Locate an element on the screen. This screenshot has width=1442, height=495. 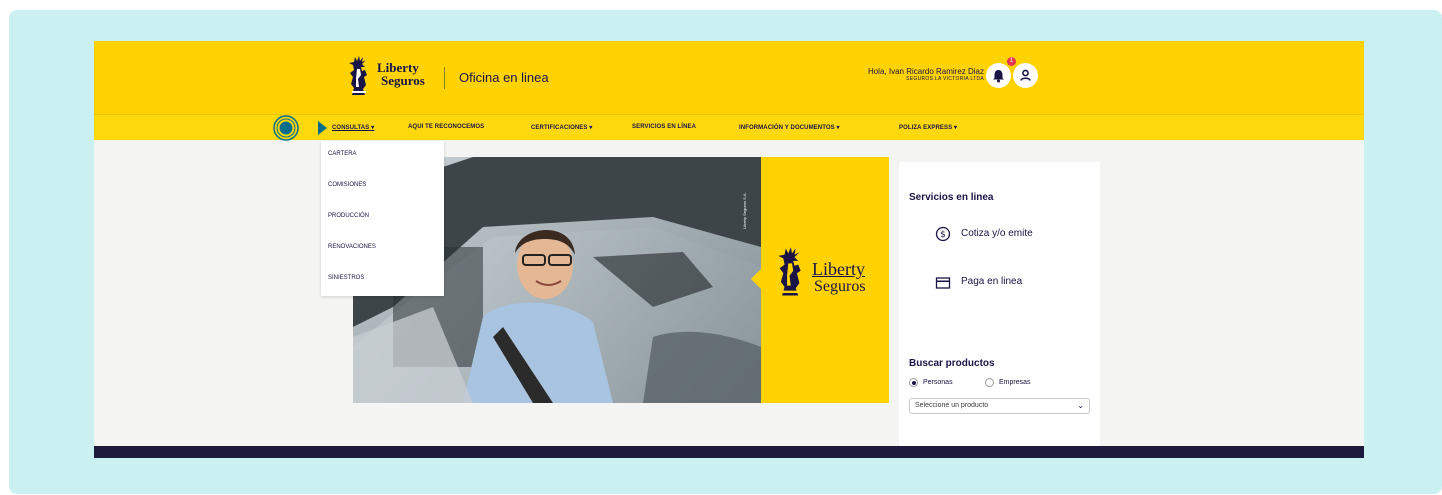
nav-consultas-label: CONSULTAS is located at coordinates (351, 128).